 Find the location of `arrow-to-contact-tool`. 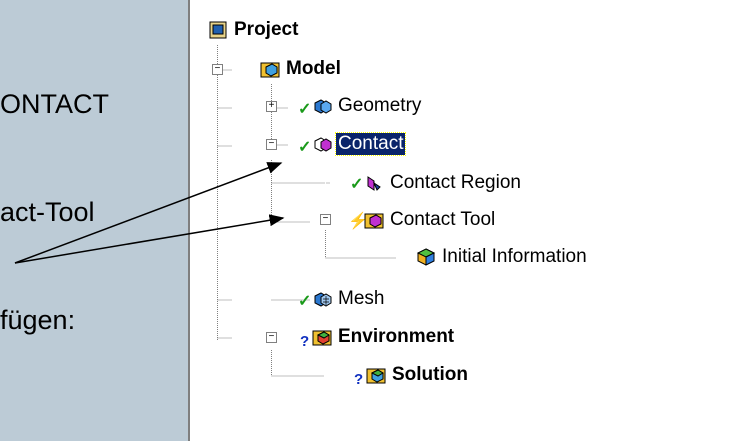

arrow-to-contact-tool is located at coordinates (149, 239).